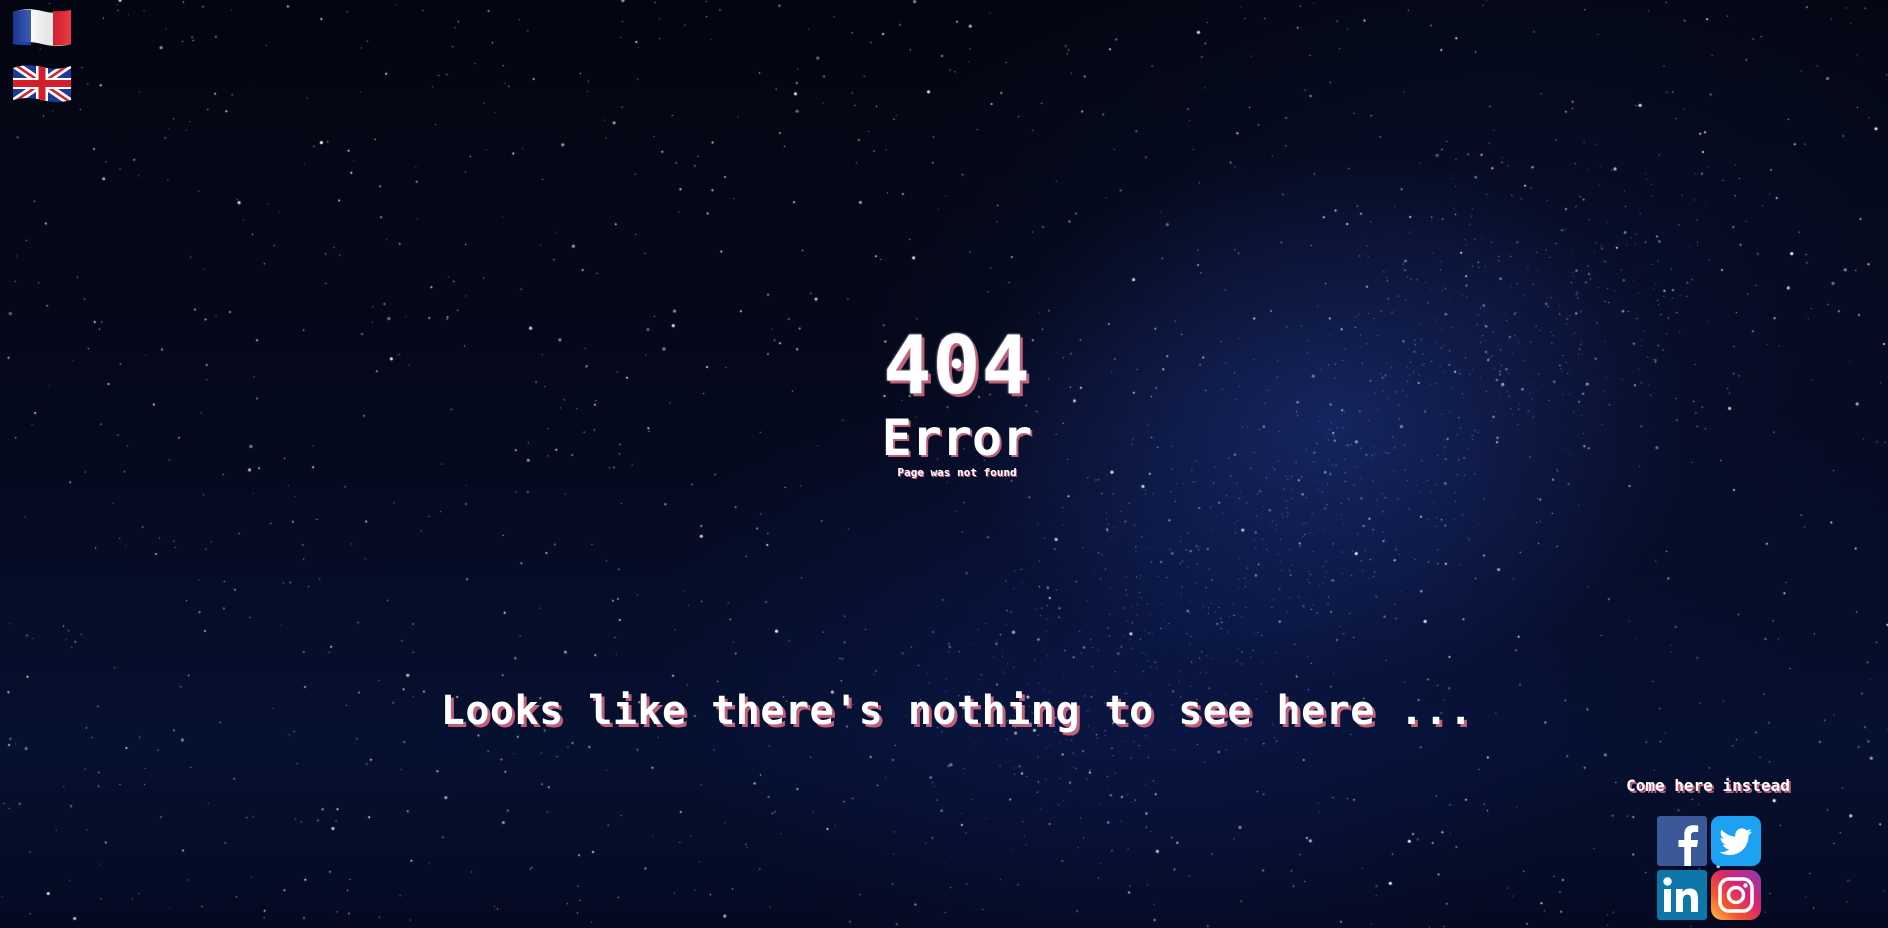 This screenshot has height=928, width=1888. Describe the element at coordinates (1708, 785) in the screenshot. I see `social-heading: Come here instead` at that location.